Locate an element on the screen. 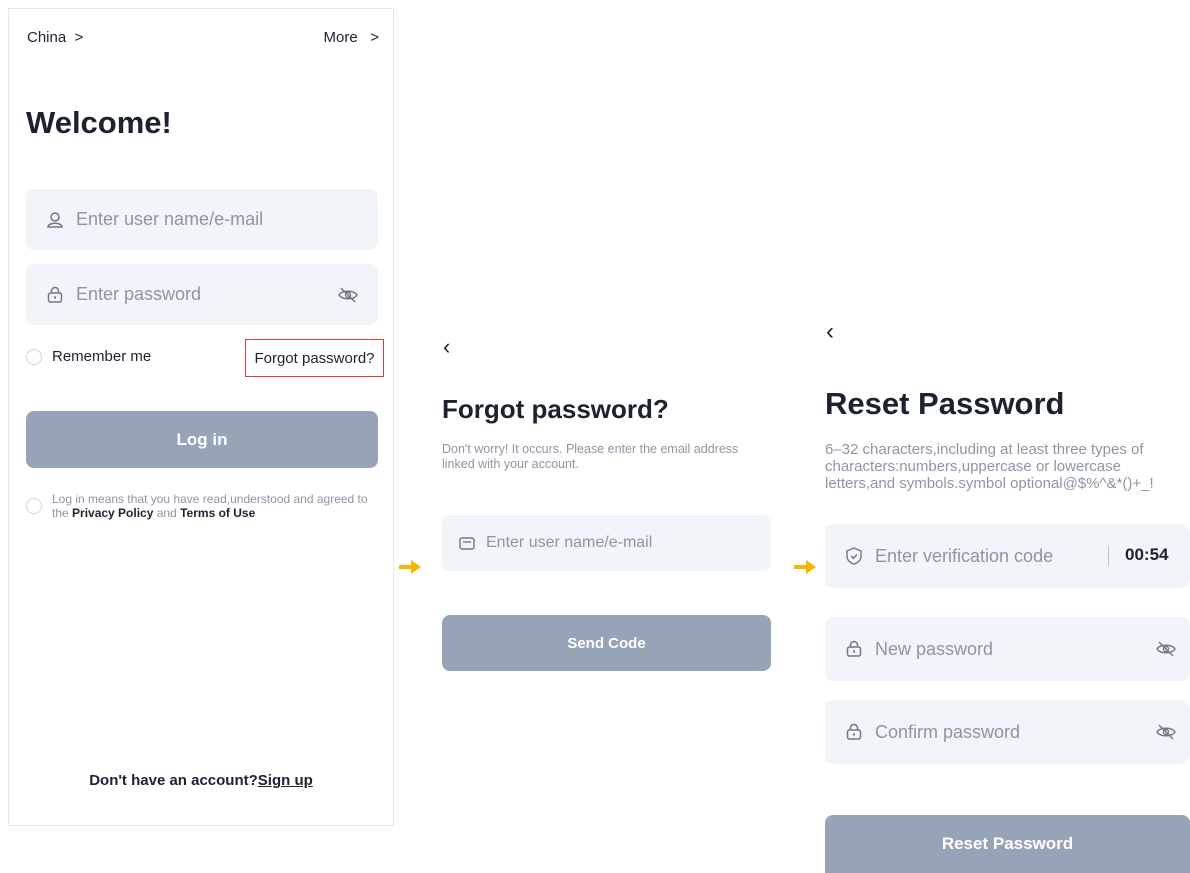 The height and width of the screenshot is (873, 1190). reset-back-button: ‹ is located at coordinates (830, 332).